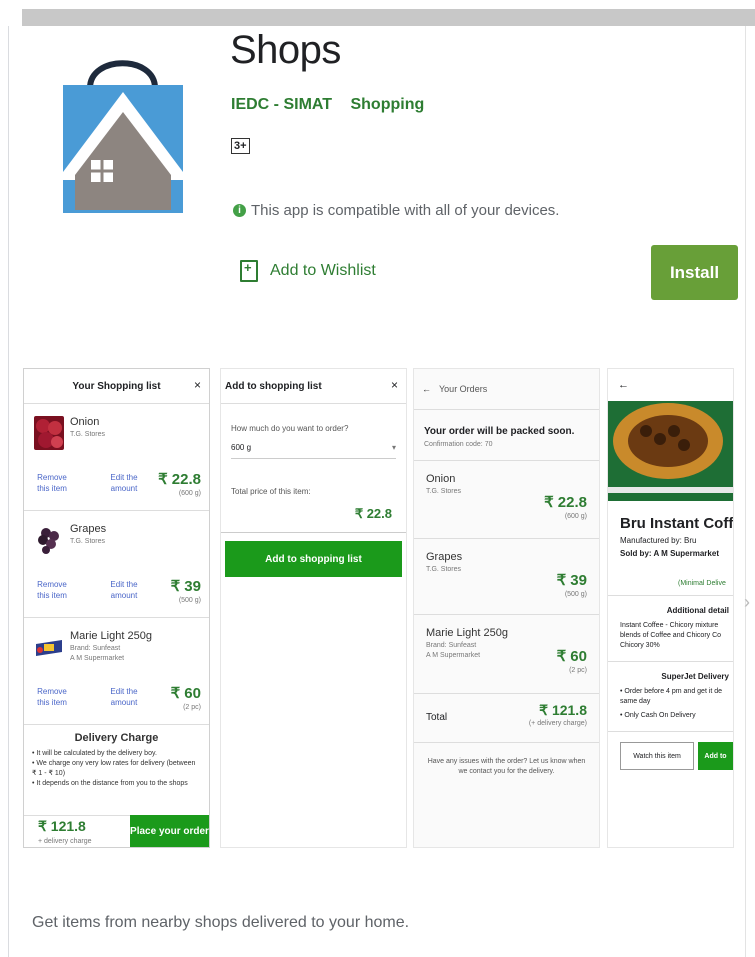  What do you see at coordinates (657, 756) in the screenshot?
I see `watch-item-button: Watch this item` at bounding box center [657, 756].